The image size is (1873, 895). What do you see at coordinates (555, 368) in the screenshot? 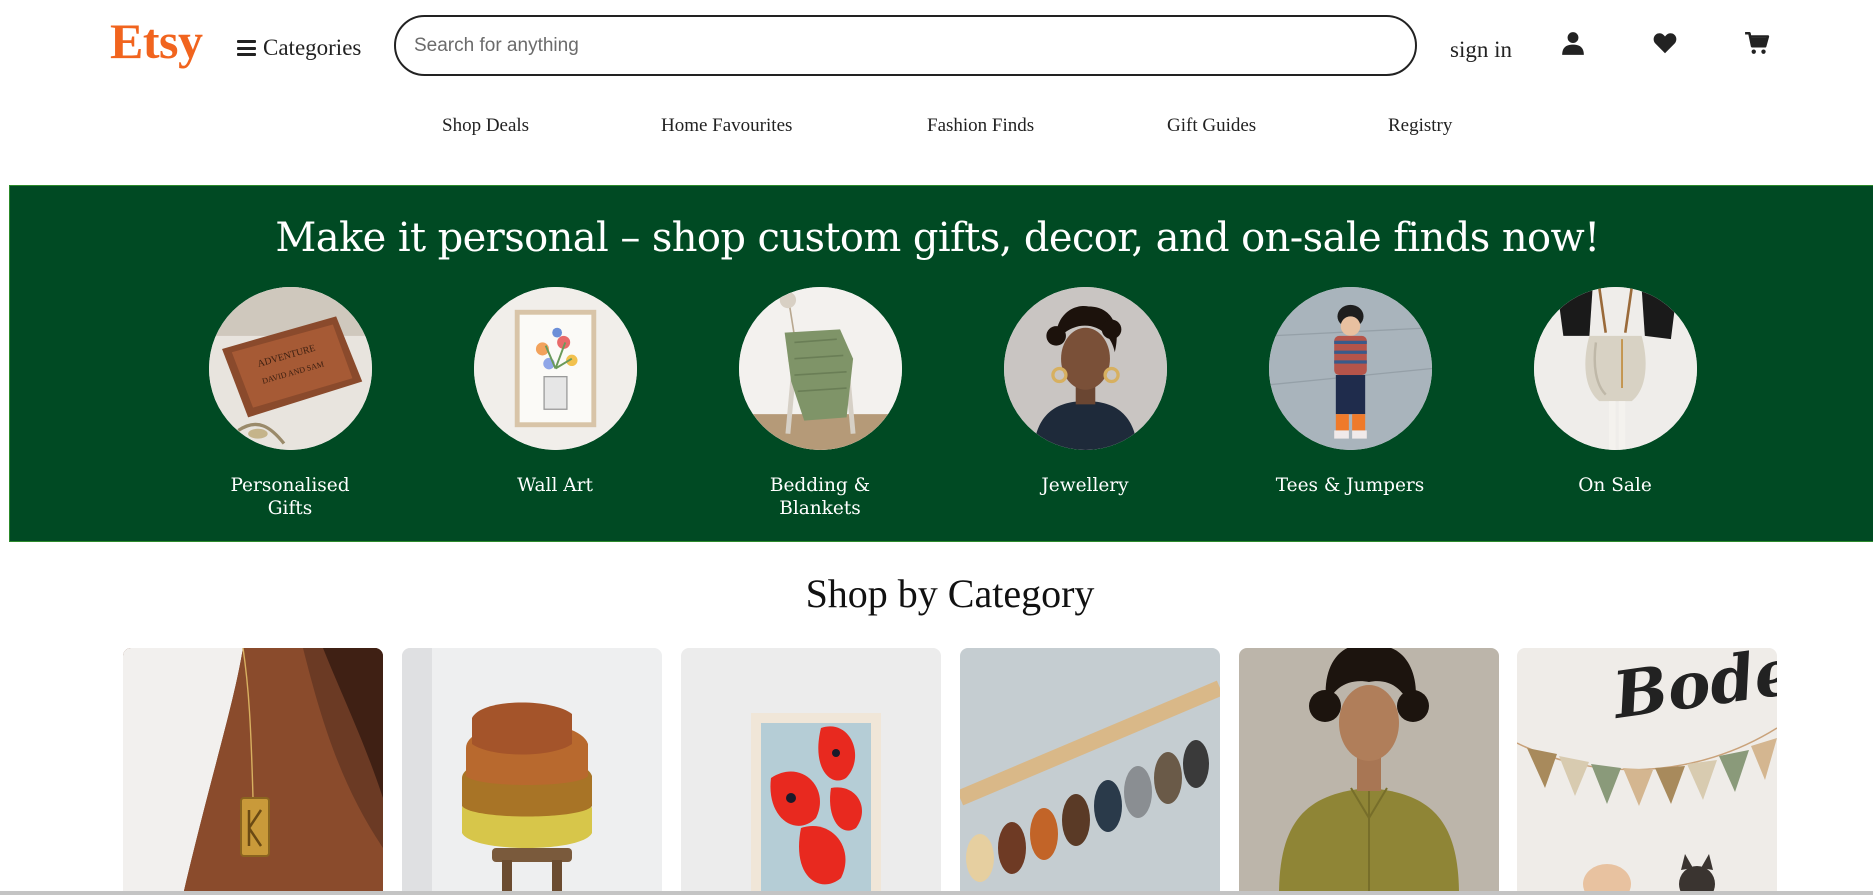
I see `wall-art-image` at bounding box center [555, 368].